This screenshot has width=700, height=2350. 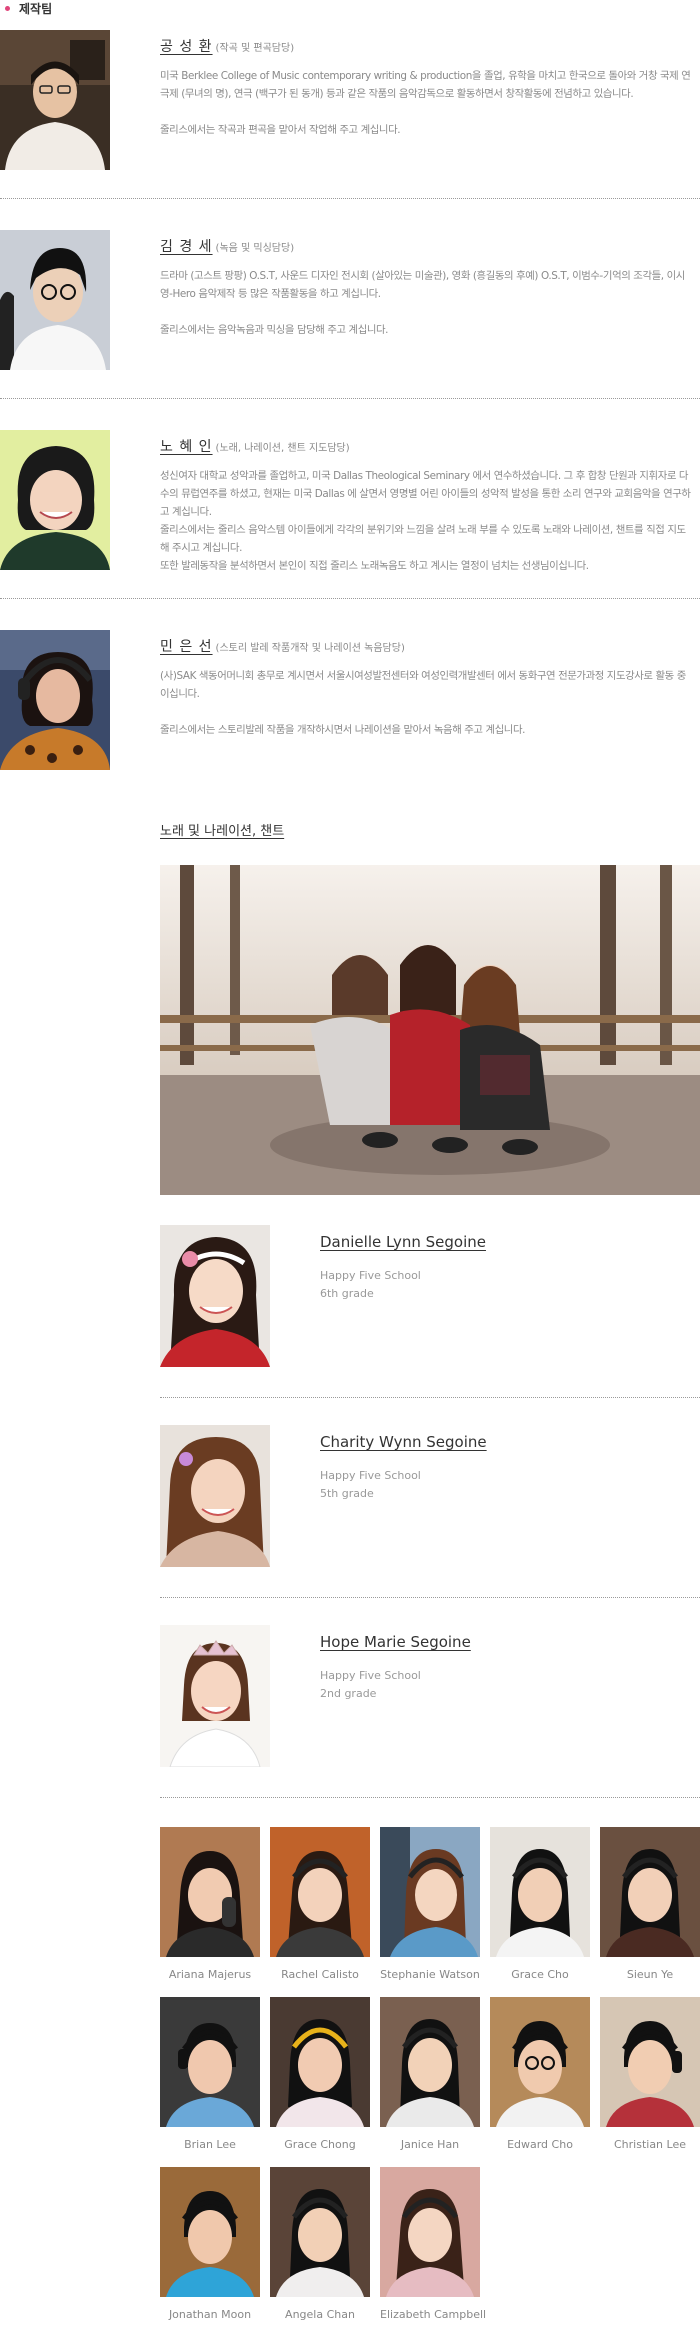 I want to click on staff-note: 줄리스에서는 작곡과 편곡을 맡아서 작업해 주고 계십니다., so click(x=280, y=130).